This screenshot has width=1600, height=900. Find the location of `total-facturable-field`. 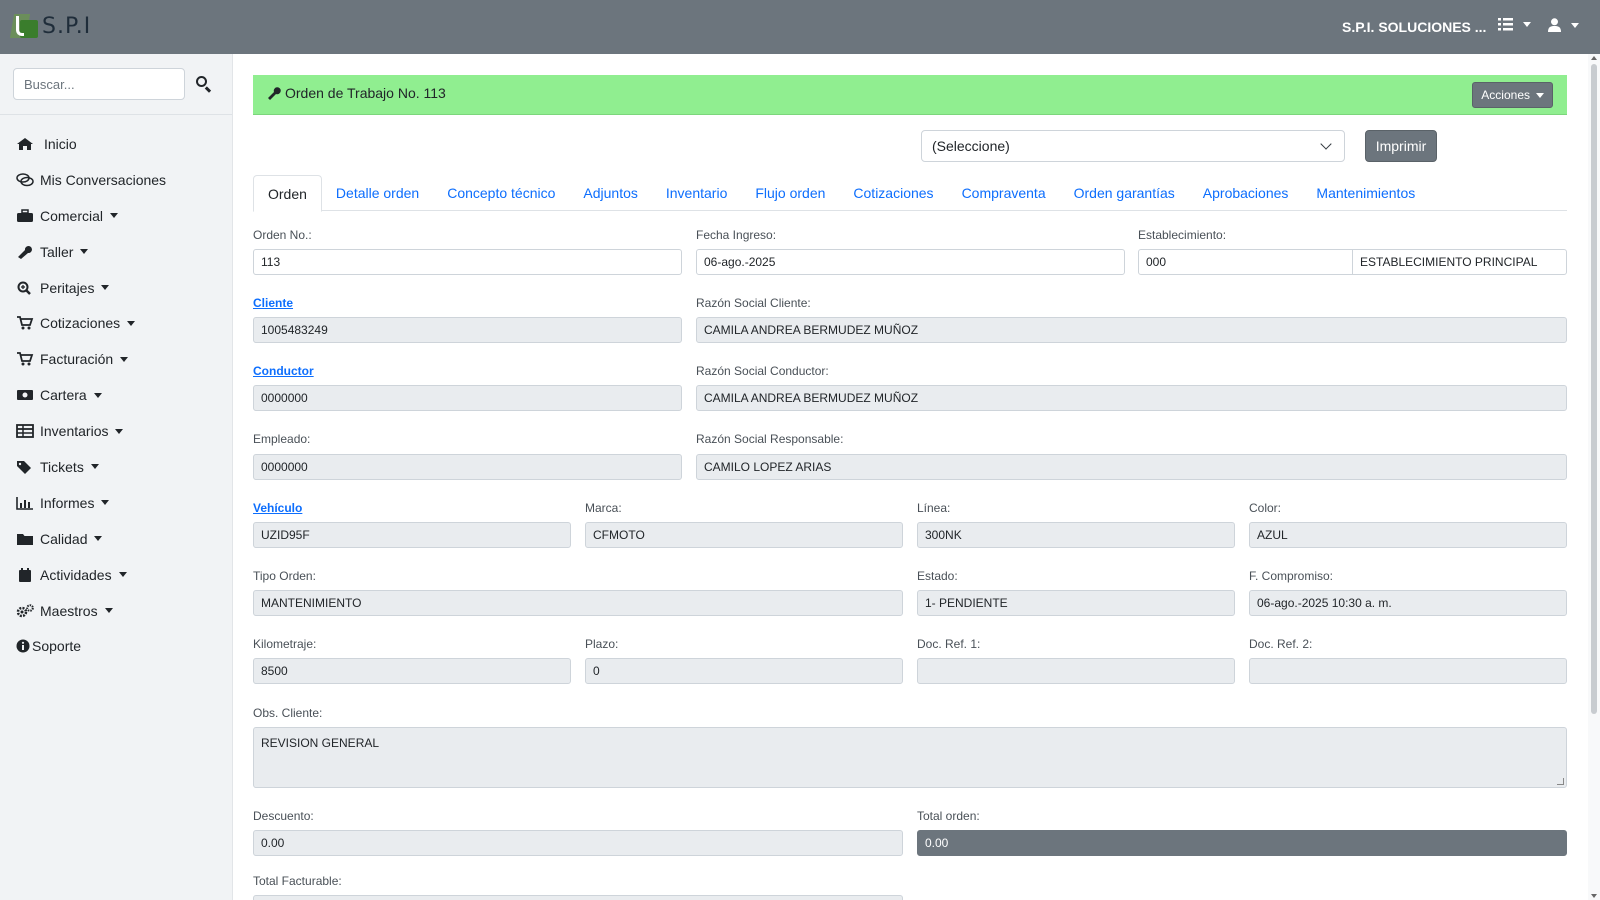

total-facturable-field is located at coordinates (578, 897).